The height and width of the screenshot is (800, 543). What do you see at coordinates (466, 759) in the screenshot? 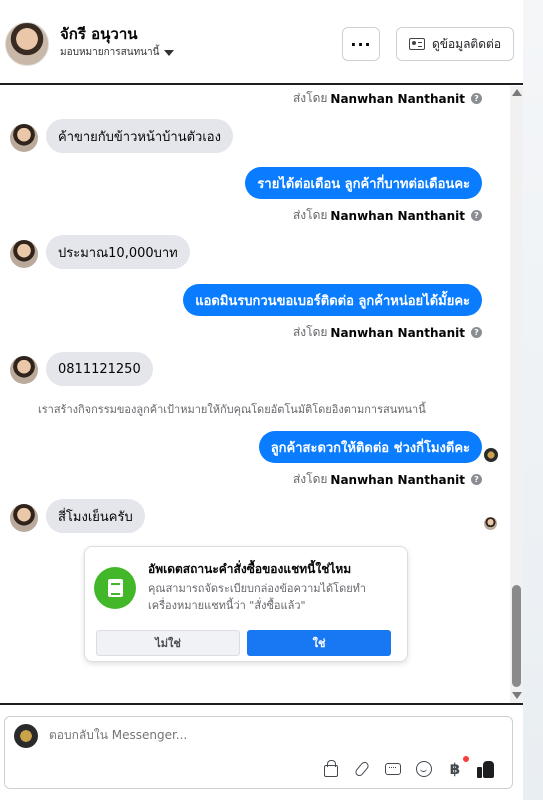
I see `notification-dot` at bounding box center [466, 759].